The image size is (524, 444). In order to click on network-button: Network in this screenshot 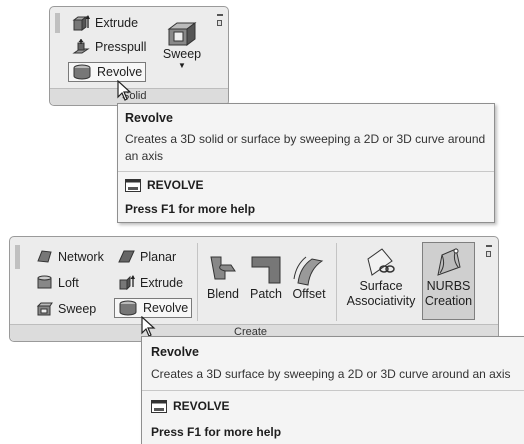, I will do `click(70, 256)`.